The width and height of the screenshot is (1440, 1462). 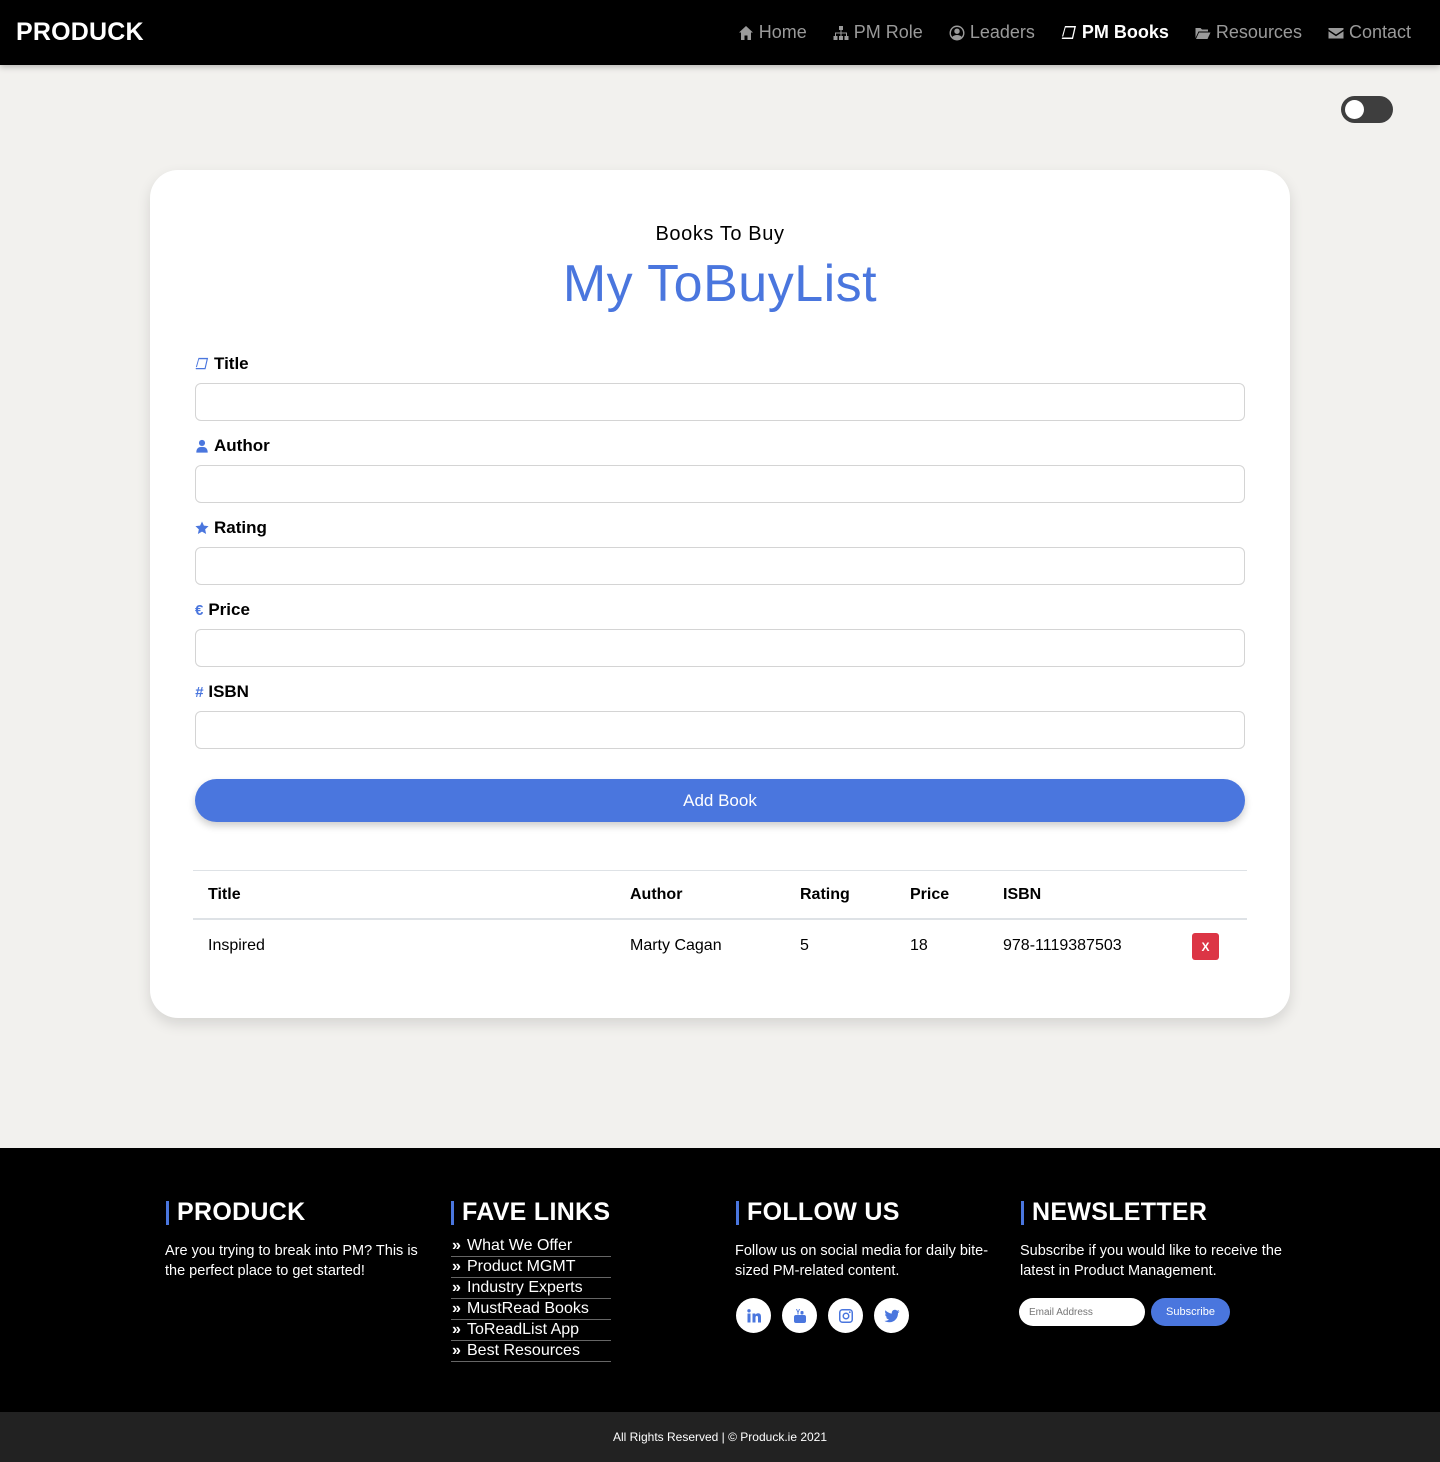 What do you see at coordinates (720, 730) in the screenshot?
I see `isbn-input` at bounding box center [720, 730].